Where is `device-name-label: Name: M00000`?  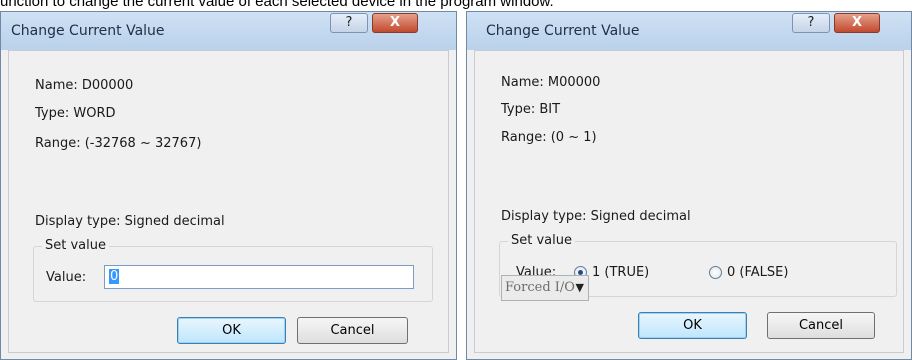
device-name-label: Name: M00000 is located at coordinates (551, 82).